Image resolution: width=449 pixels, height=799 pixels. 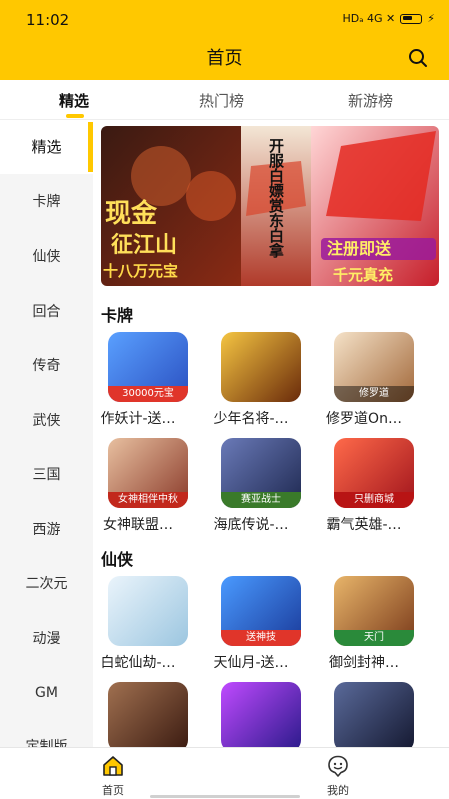 I want to click on search-button, so click(x=418, y=58).